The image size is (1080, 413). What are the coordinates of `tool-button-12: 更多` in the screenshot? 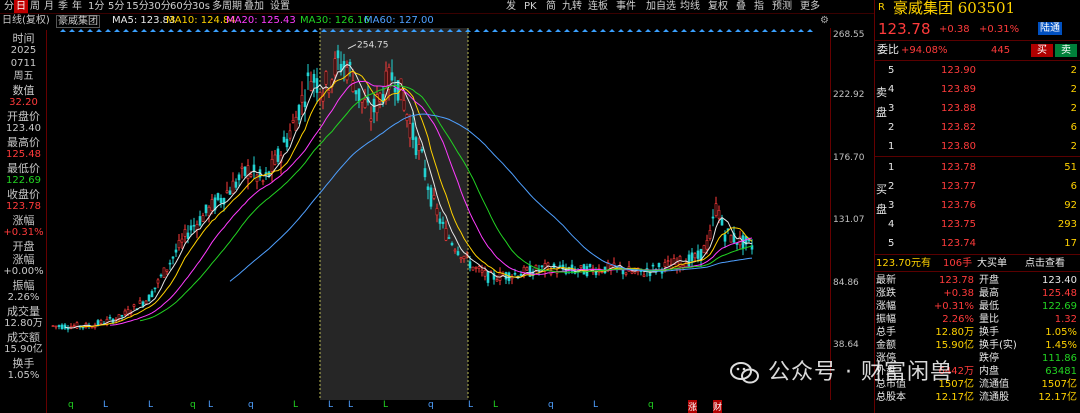 It's located at (810, 6).